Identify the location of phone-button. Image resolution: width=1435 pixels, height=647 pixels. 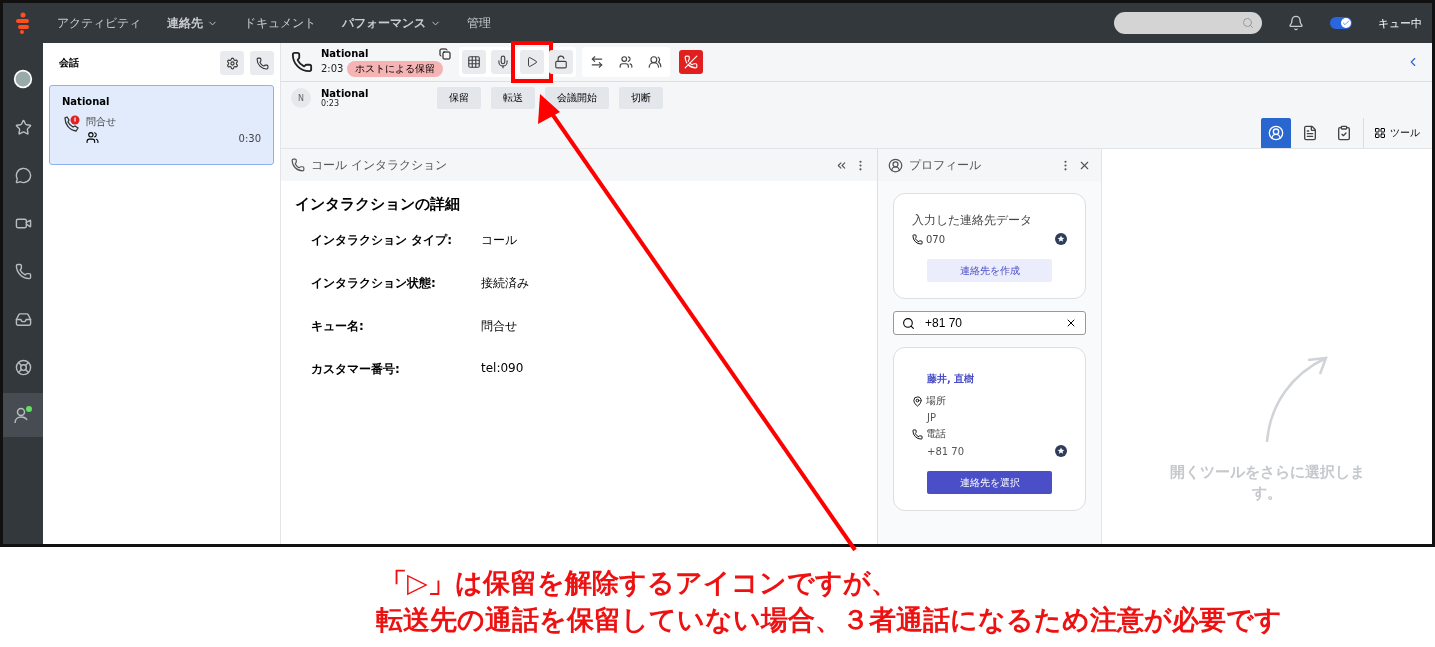
(262, 63).